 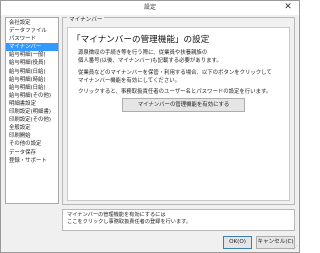 What do you see at coordinates (175, 92) in the screenshot?
I see `description-line: クリックすると、事務取扱責任者のユーザー名とパスワードの設定を行います。` at bounding box center [175, 92].